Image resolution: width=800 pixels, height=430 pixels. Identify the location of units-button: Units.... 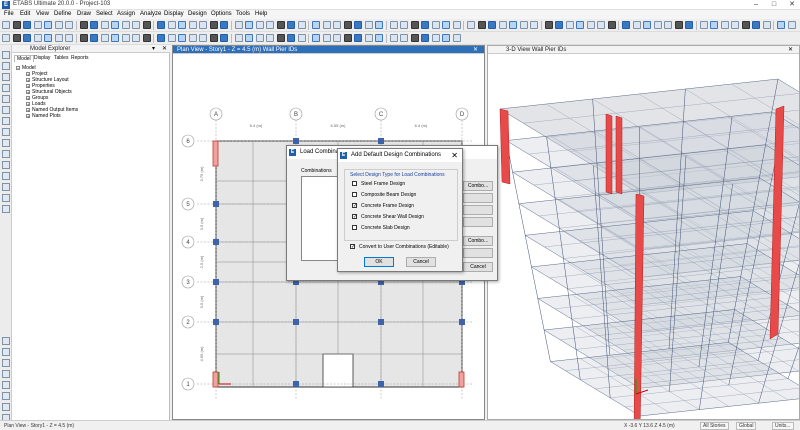
(783, 426).